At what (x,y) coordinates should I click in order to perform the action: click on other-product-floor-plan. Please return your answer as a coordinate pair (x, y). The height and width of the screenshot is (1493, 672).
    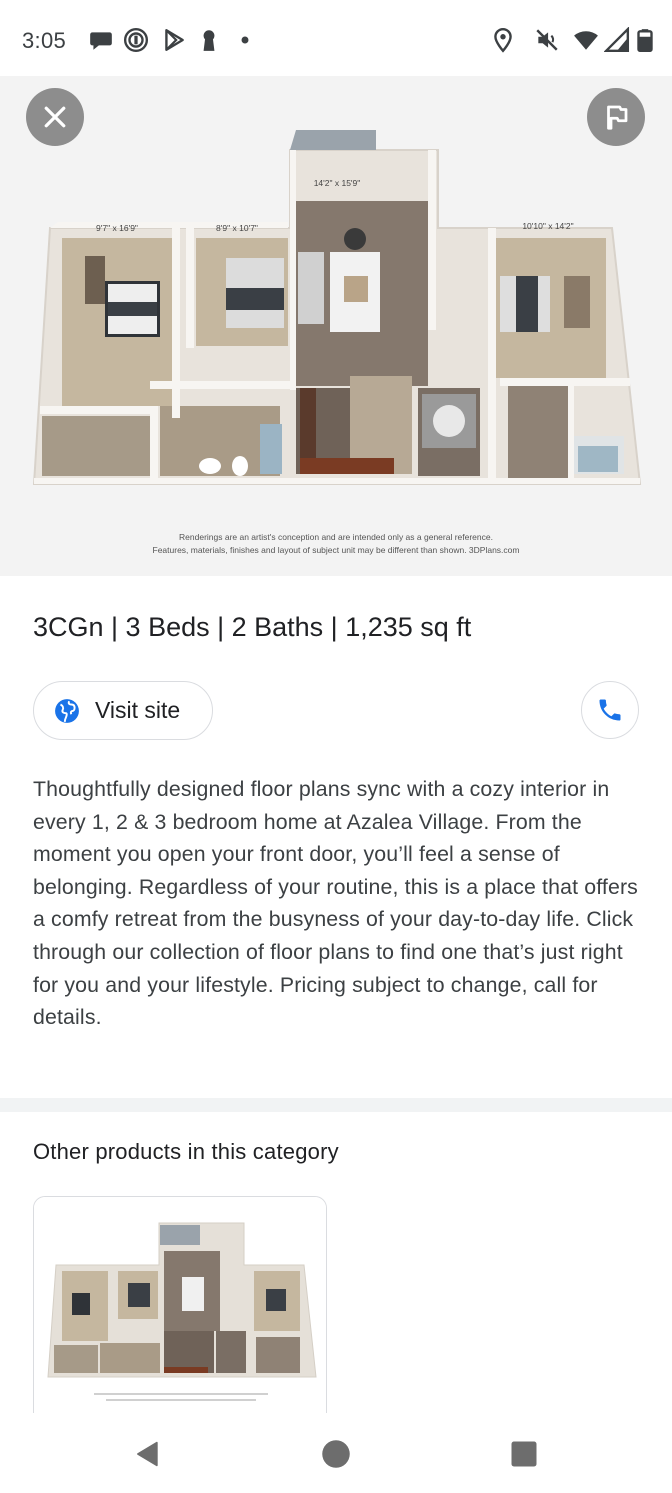
    Looking at the image, I should click on (180, 1311).